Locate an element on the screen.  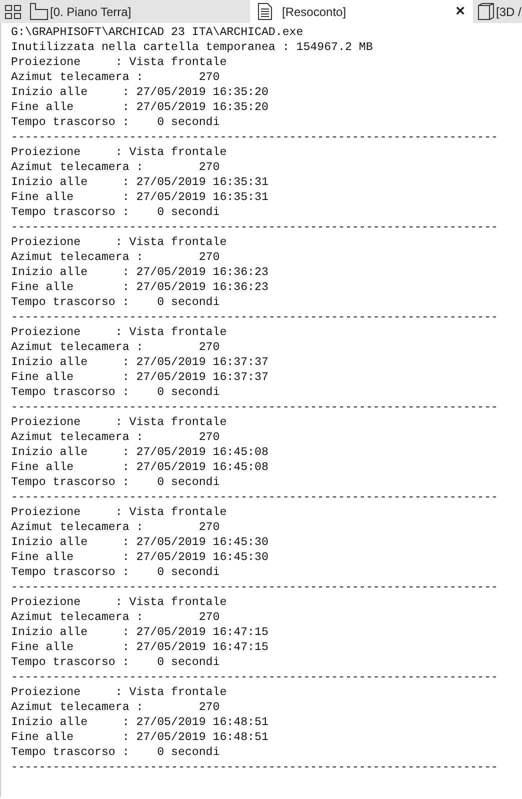
report-line: Fine alle : 27/05/2019 16:48:51 is located at coordinates (139, 737).